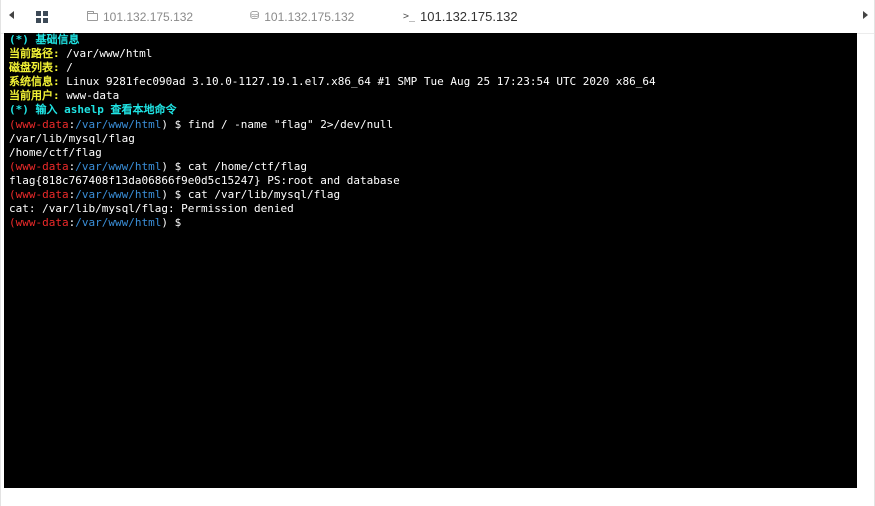 This screenshot has width=875, height=506. Describe the element at coordinates (409, 16) in the screenshot. I see `terminal-icon: >_` at that location.